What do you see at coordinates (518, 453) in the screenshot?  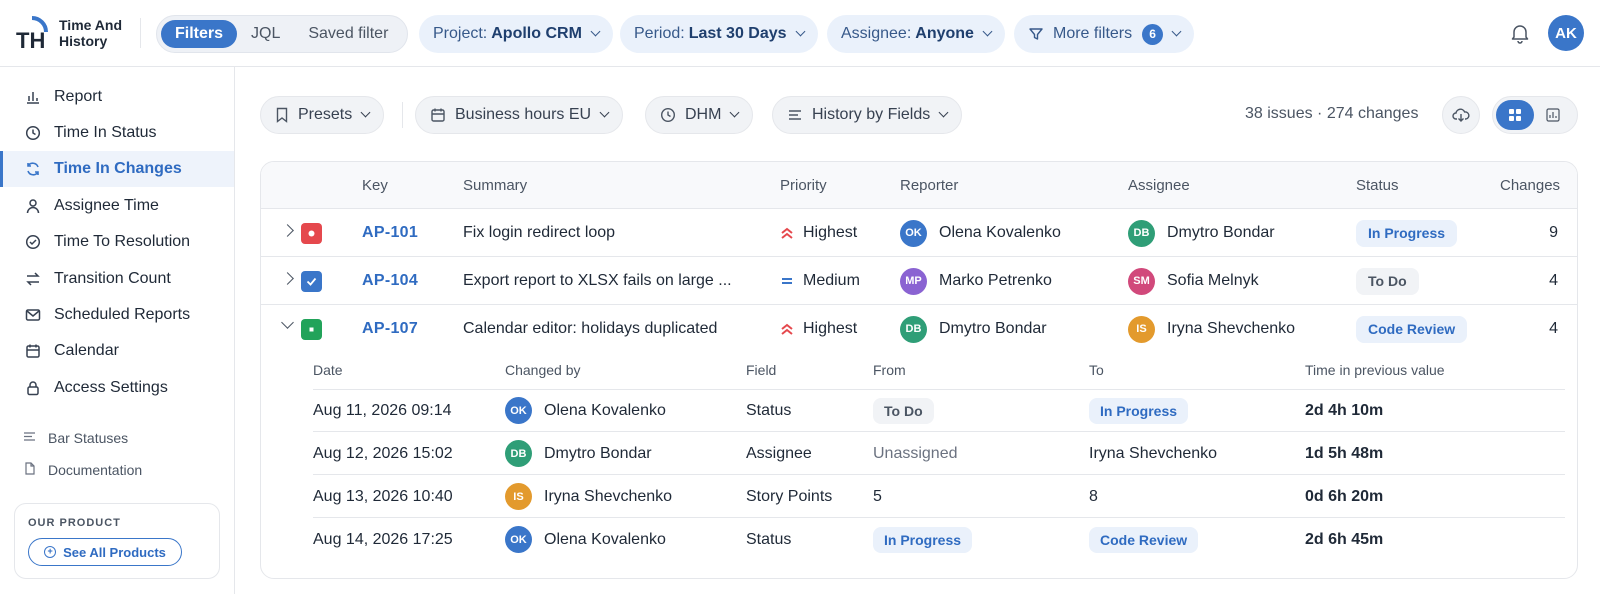 I see `avatar: DB` at bounding box center [518, 453].